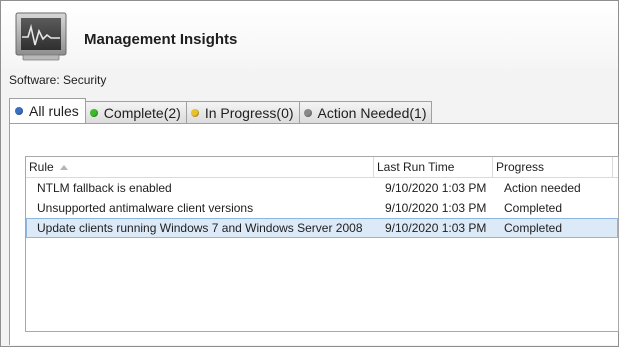 This screenshot has width=619, height=347. I want to click on page-subtitle: Software: Security, so click(58, 80).